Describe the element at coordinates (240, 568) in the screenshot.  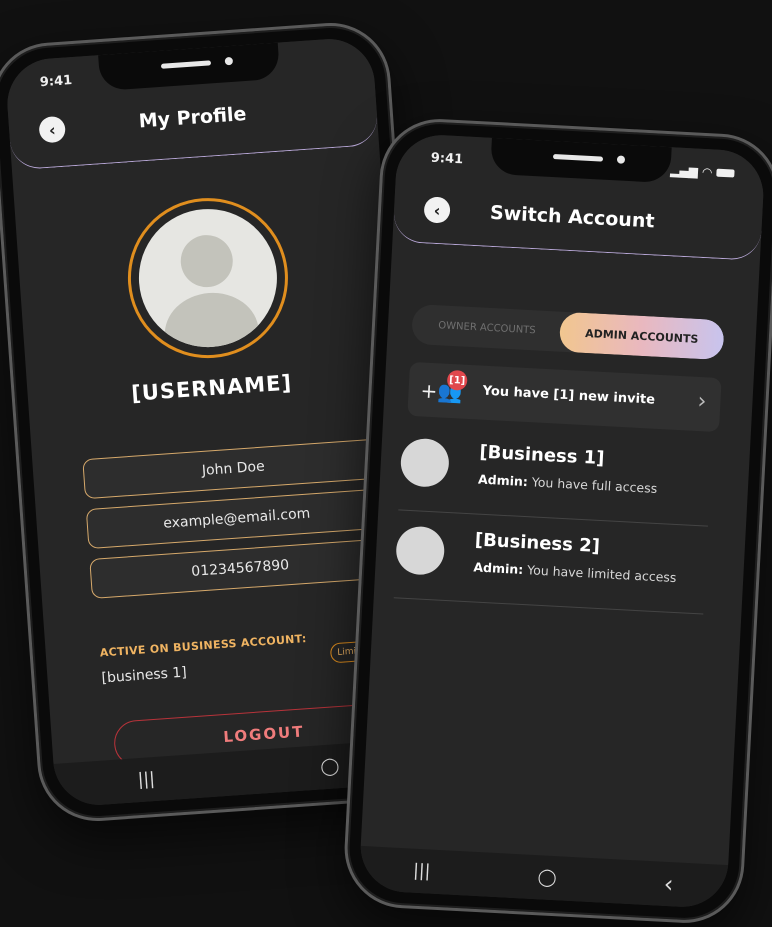
I see `phone-field: 01234567890` at that location.